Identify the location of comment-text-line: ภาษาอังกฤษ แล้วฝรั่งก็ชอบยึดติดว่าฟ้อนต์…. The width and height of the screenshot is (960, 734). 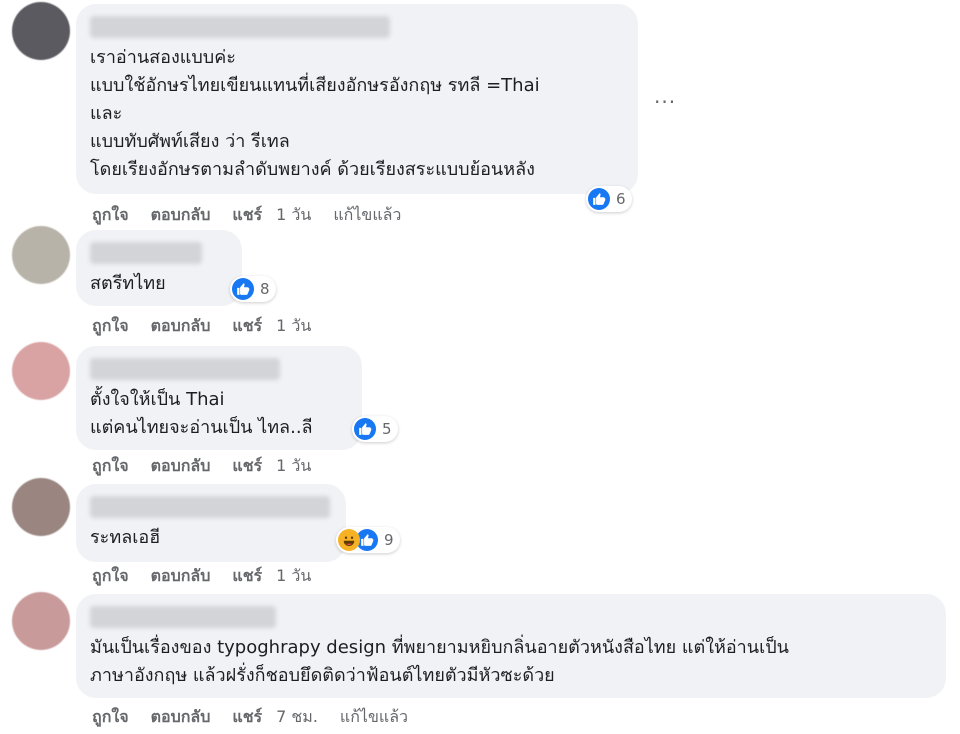
(322, 675).